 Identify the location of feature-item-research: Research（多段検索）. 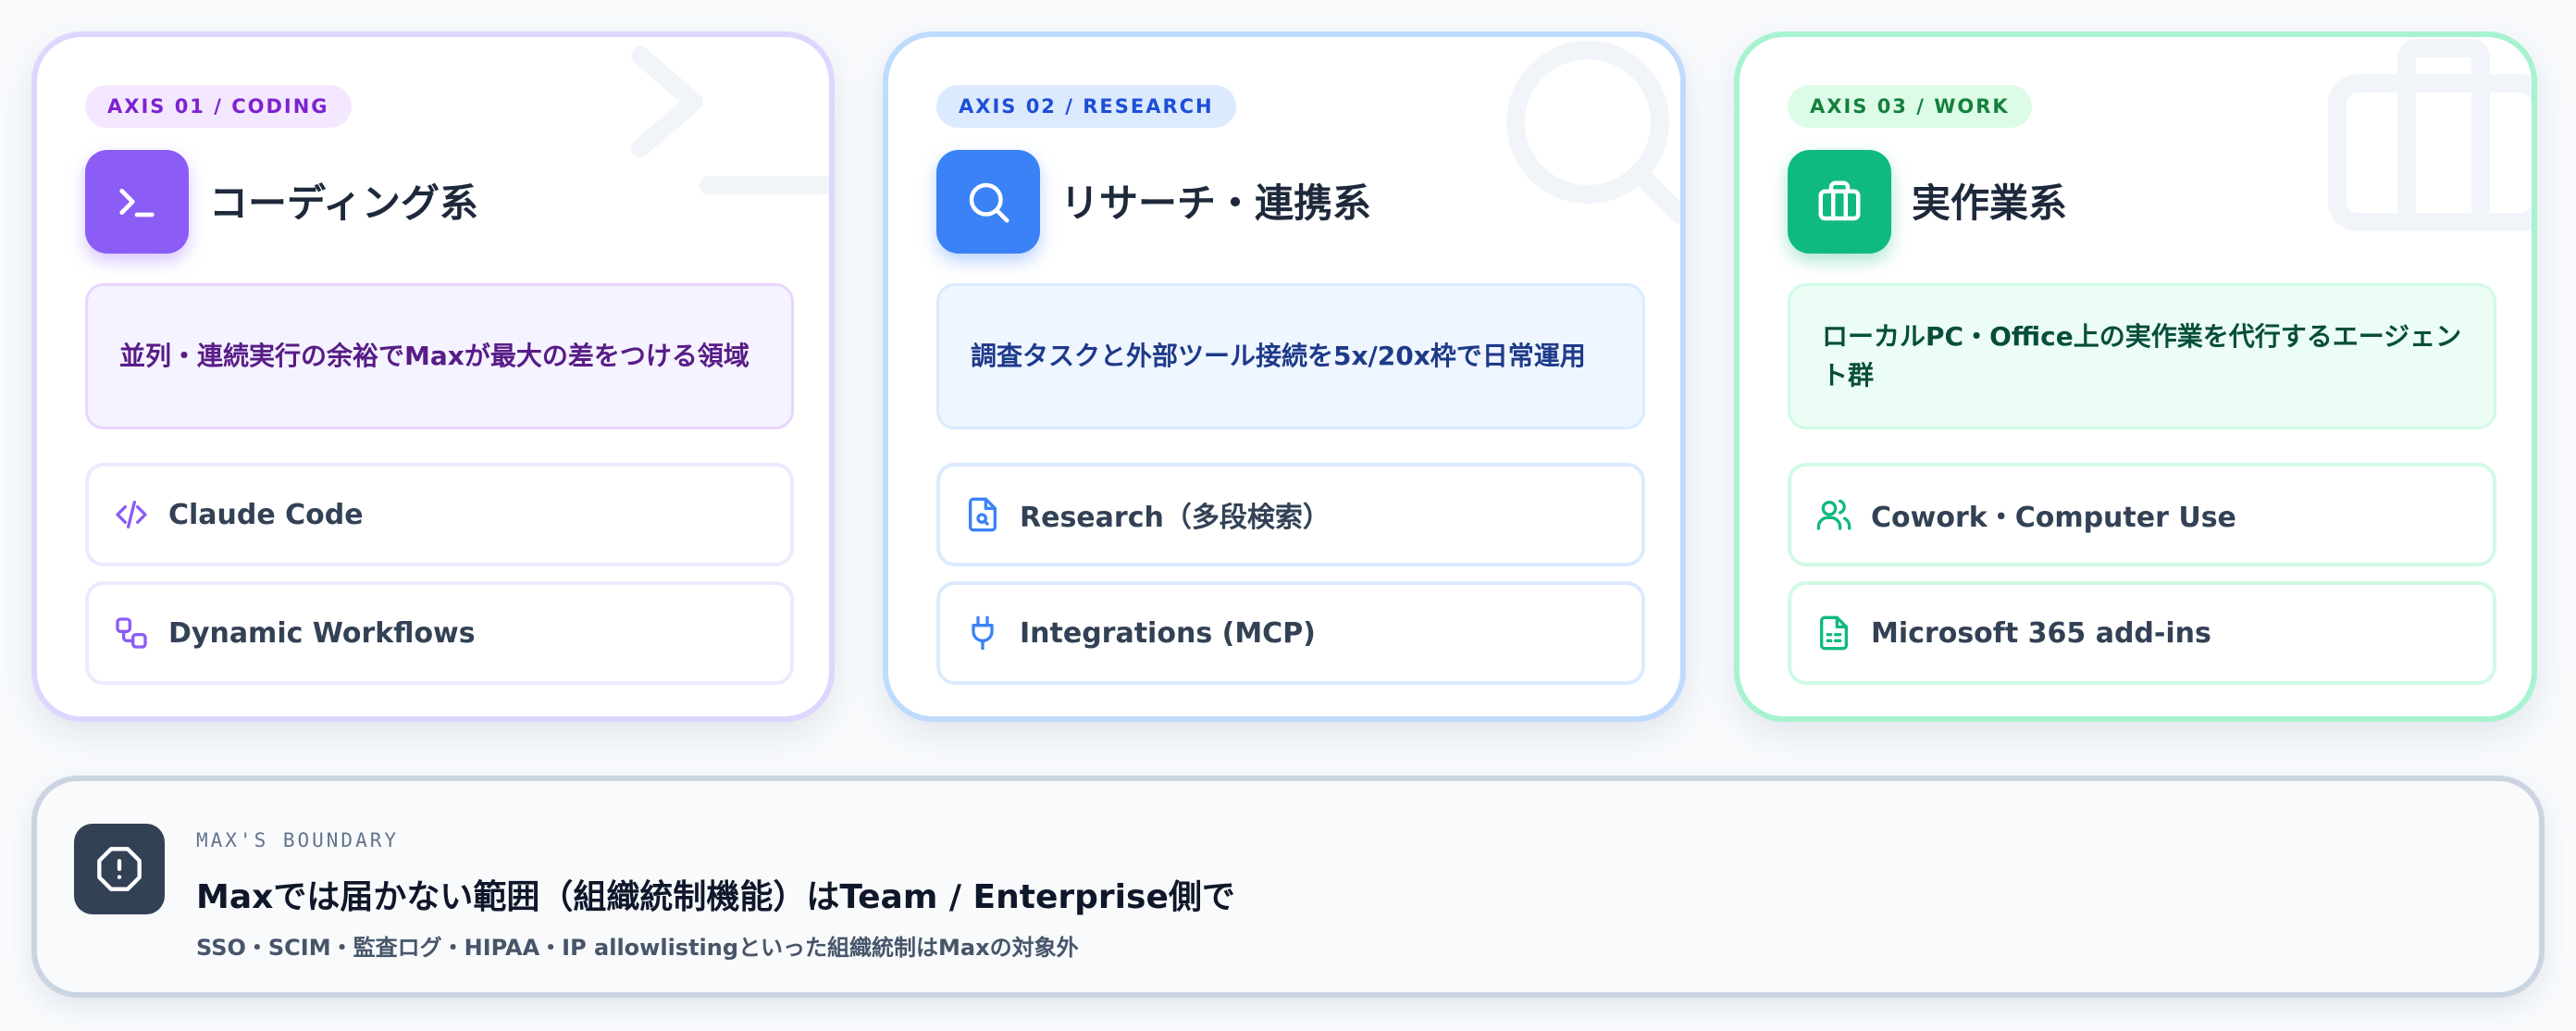
(1291, 514).